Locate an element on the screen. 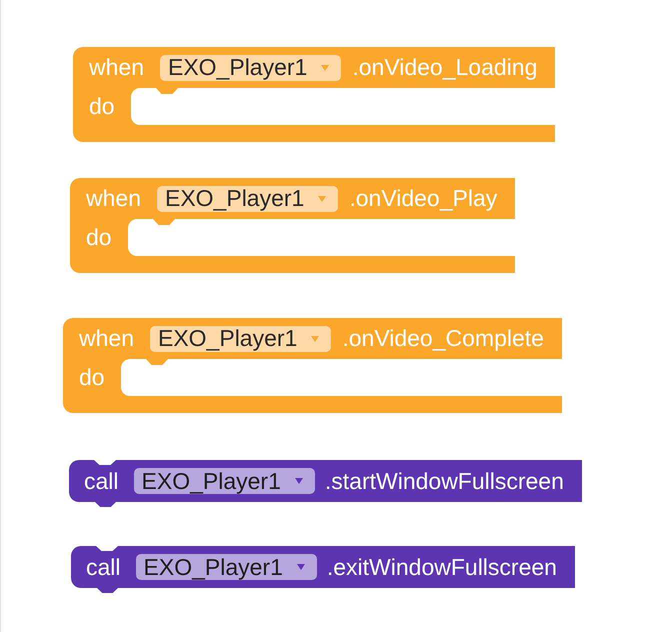  event-block: when EXO_Player1 .onVideo_Complete do is located at coordinates (312, 365).